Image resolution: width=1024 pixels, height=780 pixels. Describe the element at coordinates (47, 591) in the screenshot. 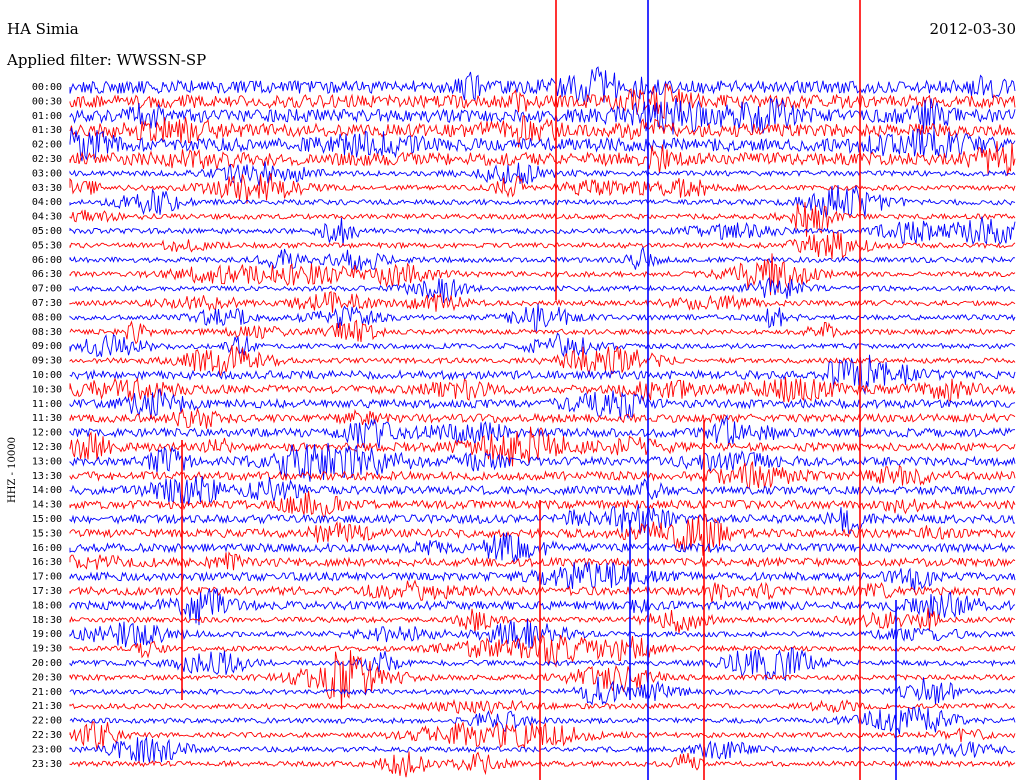

I see `time-label: 17:30` at that location.